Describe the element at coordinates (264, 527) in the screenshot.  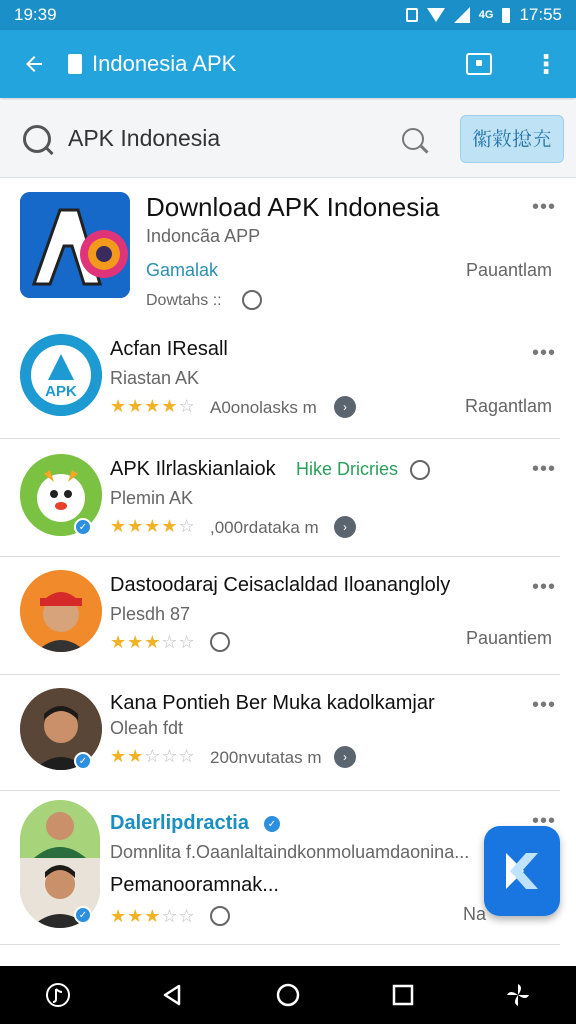
I see `item-count: ,000rdataka m` at that location.